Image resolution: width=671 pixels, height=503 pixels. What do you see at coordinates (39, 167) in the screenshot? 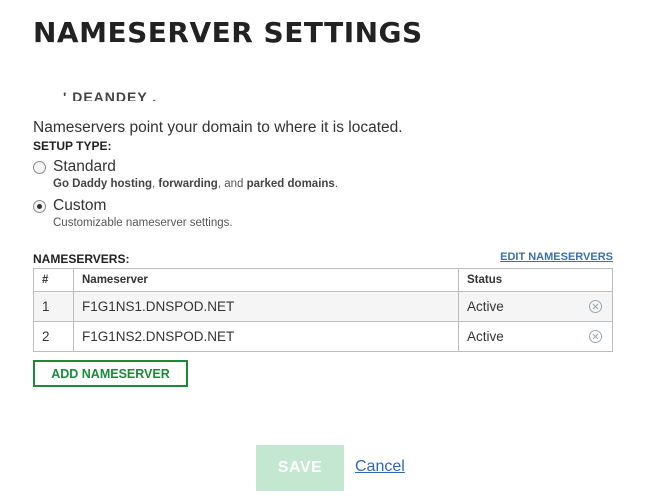
I see `standard-radio` at bounding box center [39, 167].